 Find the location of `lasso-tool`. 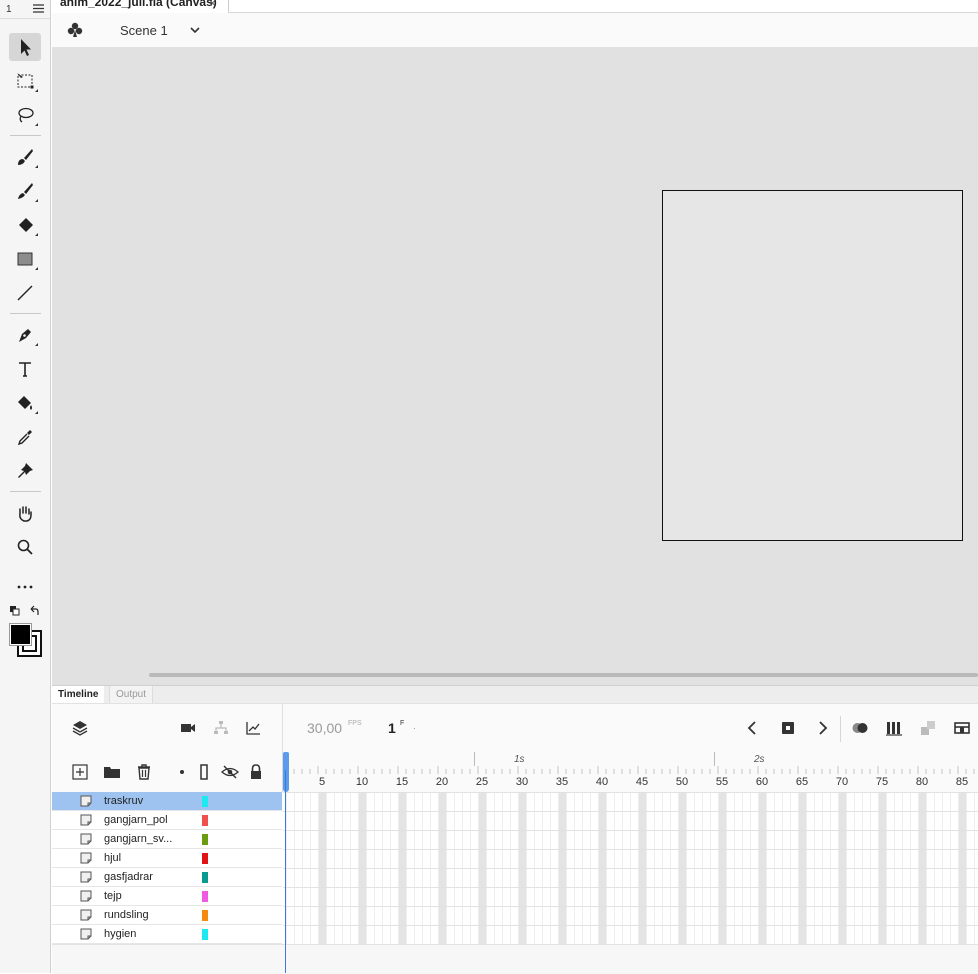

lasso-tool is located at coordinates (25, 115).